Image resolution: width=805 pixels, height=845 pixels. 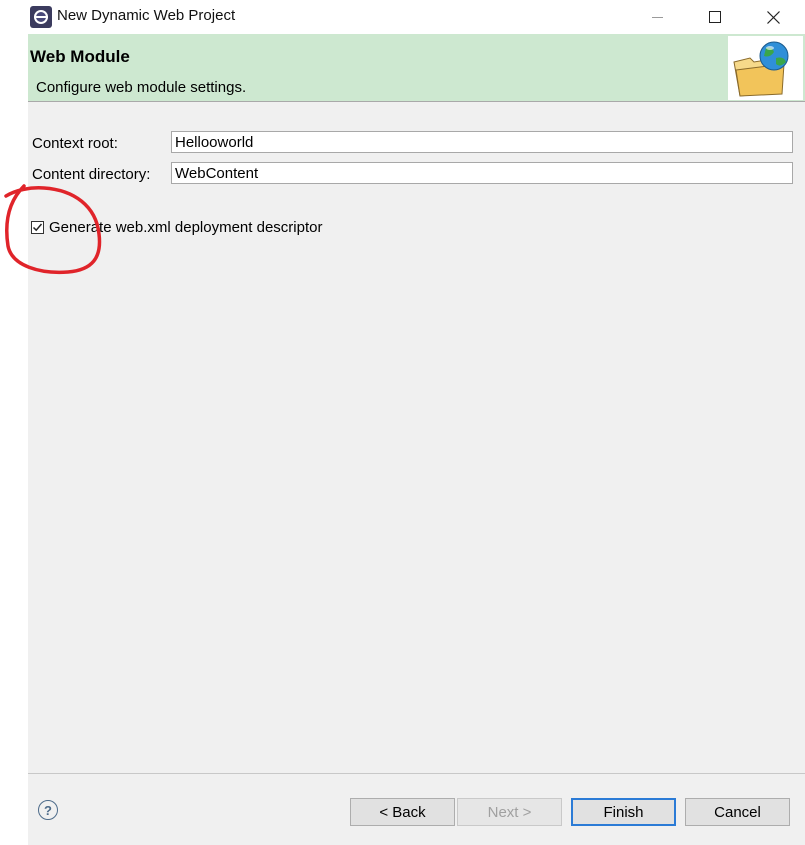 I want to click on generate-descriptor-checkbox, so click(x=37, y=227).